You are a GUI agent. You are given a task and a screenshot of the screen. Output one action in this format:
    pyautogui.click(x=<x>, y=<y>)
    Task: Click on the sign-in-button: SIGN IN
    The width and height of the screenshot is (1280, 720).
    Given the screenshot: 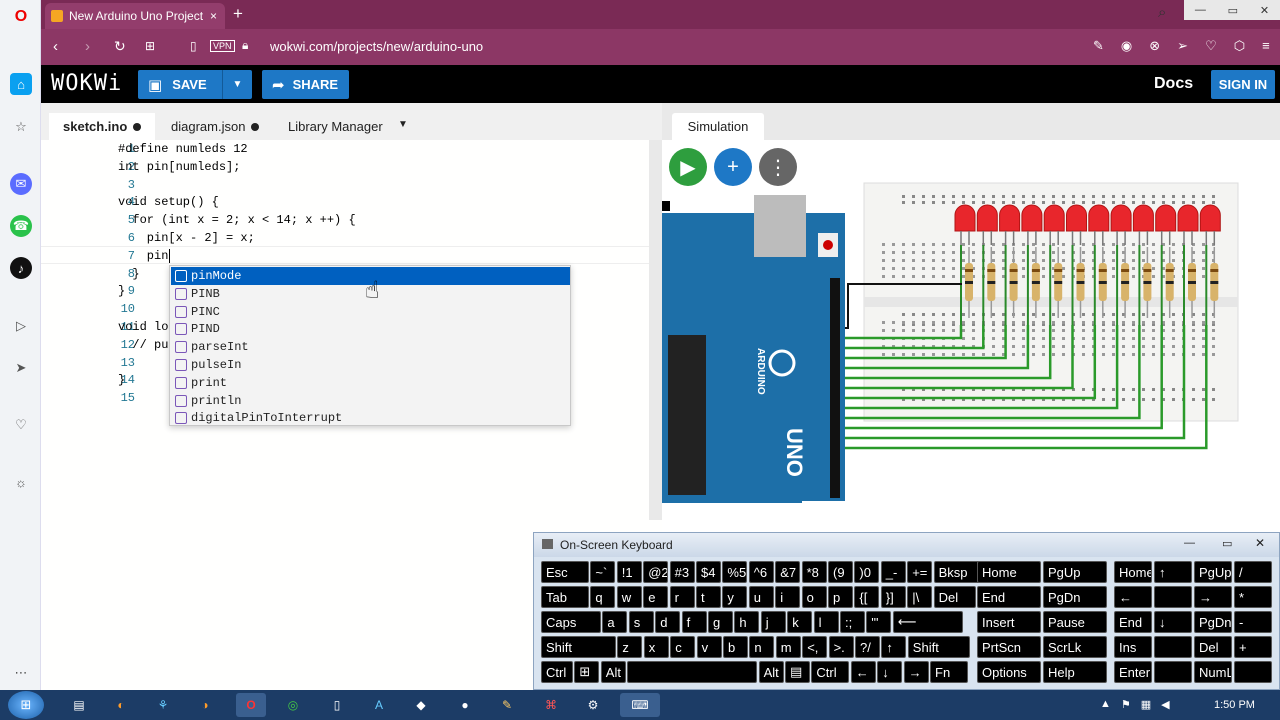 What is the action you would take?
    pyautogui.click(x=1243, y=84)
    